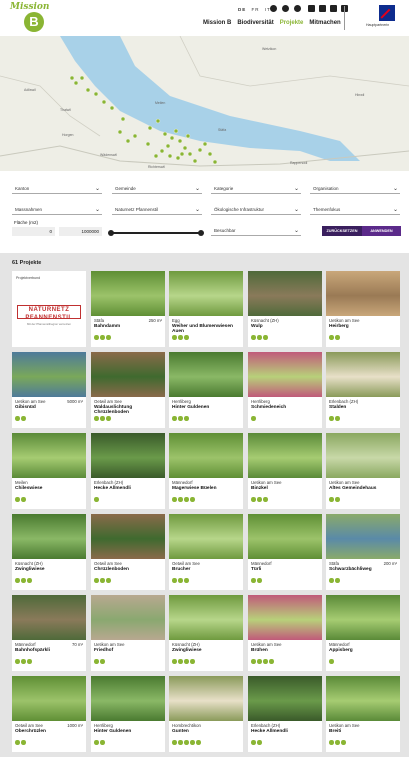 The image size is (409, 757). I want to click on nav-projekte: Projekte, so click(292, 23).